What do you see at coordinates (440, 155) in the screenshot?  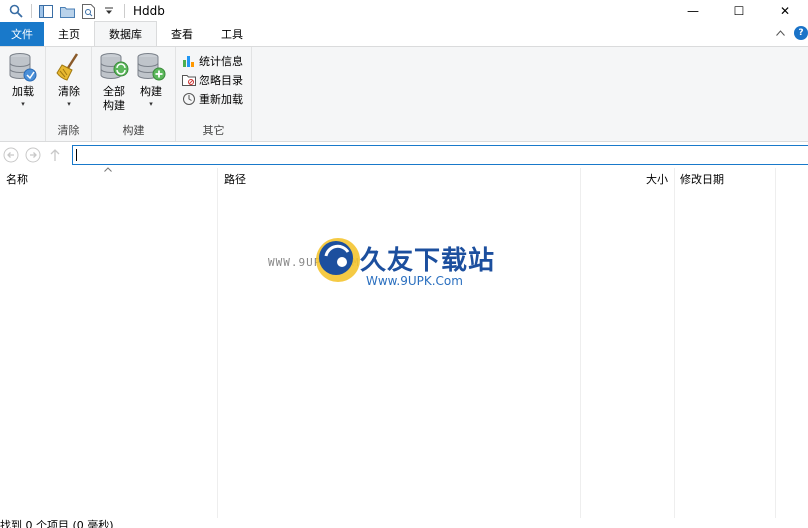 I see `address-input` at bounding box center [440, 155].